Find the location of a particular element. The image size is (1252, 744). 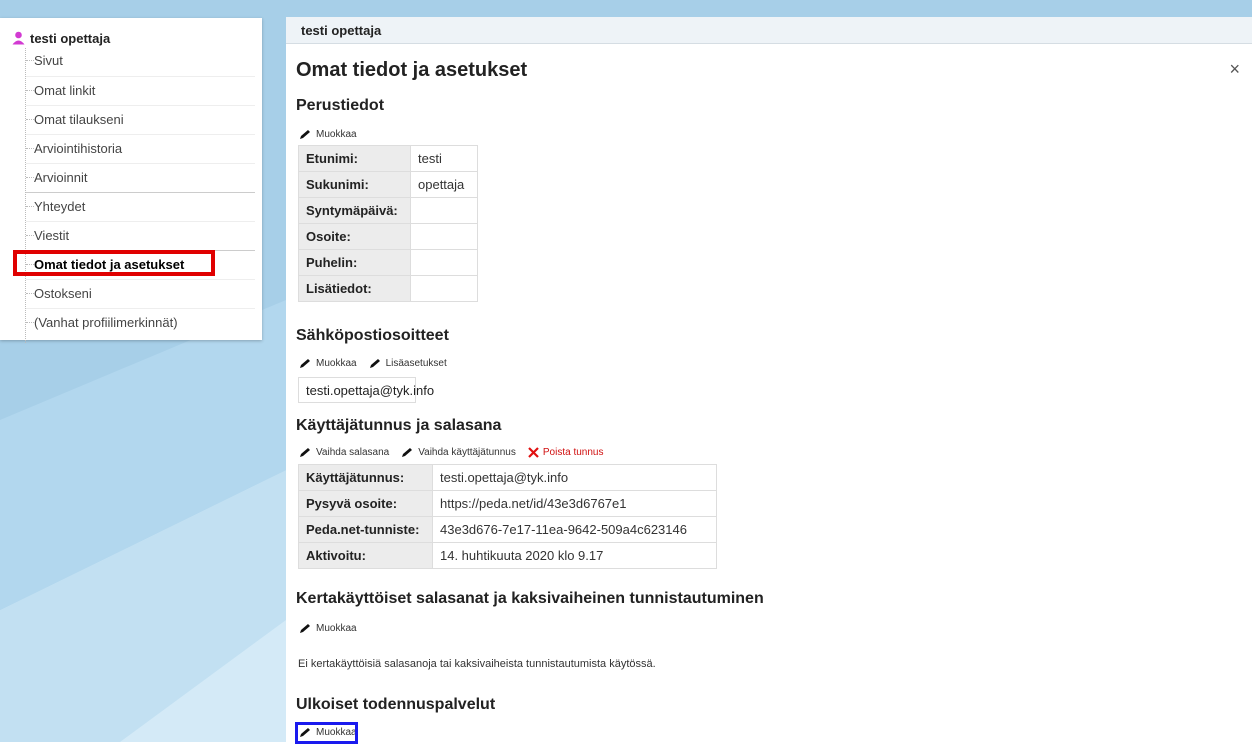

sidebar-item-yhteydet: Yhteydet is located at coordinates (140, 206).